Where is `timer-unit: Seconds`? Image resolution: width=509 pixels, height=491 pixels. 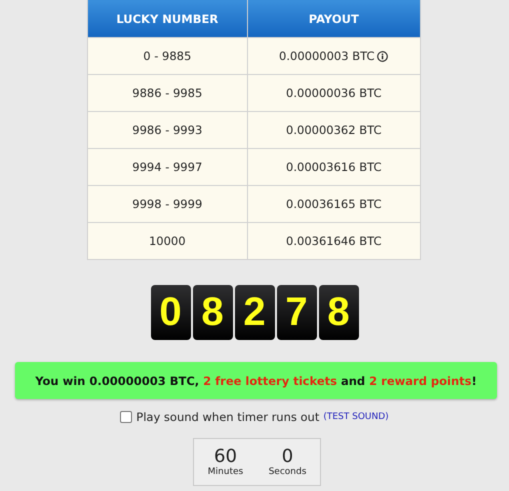
timer-unit: Seconds is located at coordinates (287, 472).